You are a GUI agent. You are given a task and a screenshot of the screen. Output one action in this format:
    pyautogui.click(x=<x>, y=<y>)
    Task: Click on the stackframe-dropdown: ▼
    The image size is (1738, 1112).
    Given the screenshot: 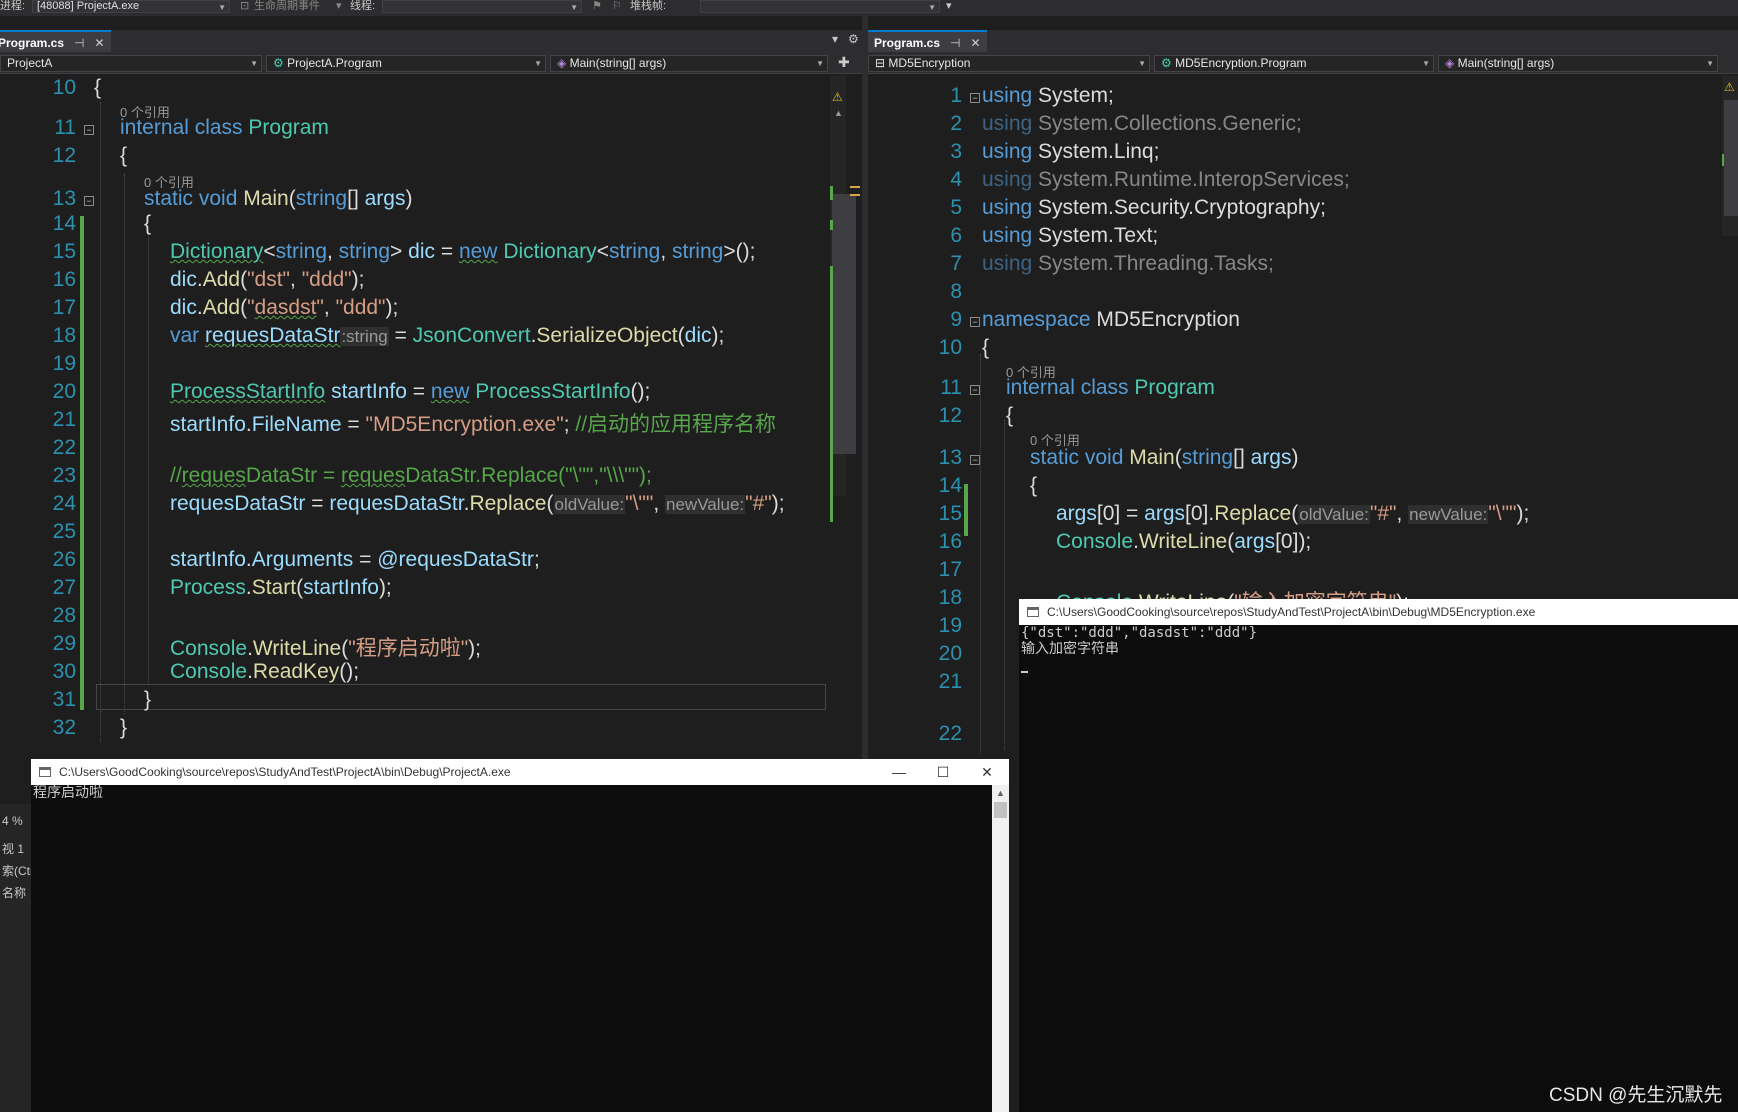 What is the action you would take?
    pyautogui.click(x=820, y=6)
    